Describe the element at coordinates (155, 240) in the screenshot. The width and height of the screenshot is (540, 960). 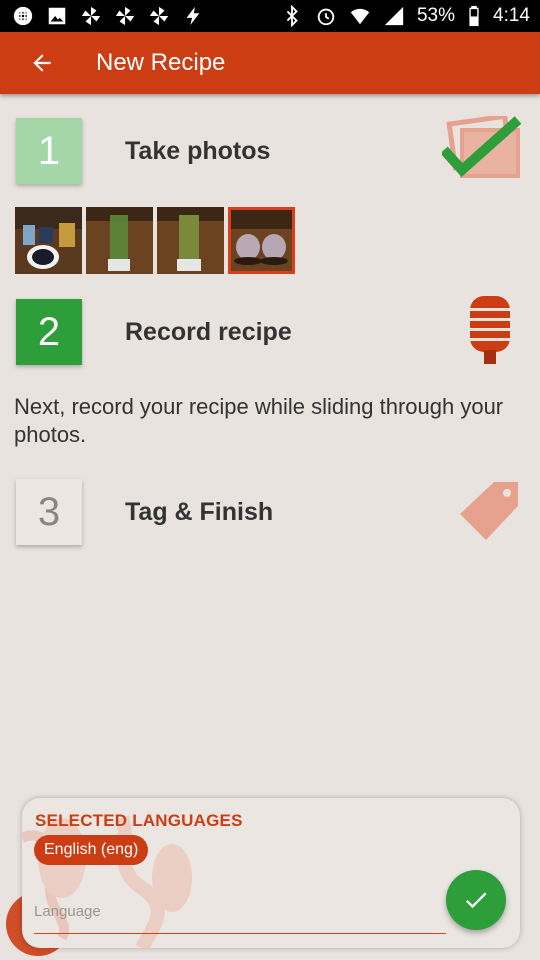
I see `photo-strip` at that location.